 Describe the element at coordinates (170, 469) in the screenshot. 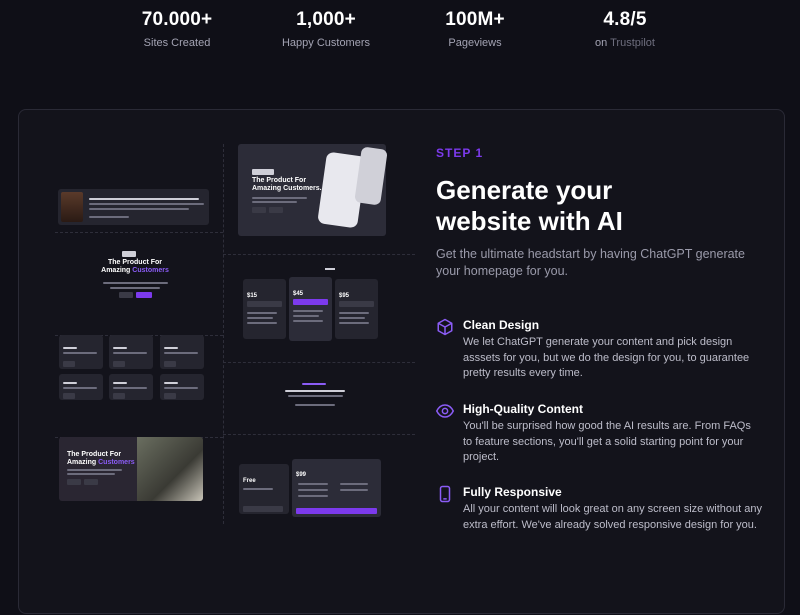

I see `office-photo` at that location.